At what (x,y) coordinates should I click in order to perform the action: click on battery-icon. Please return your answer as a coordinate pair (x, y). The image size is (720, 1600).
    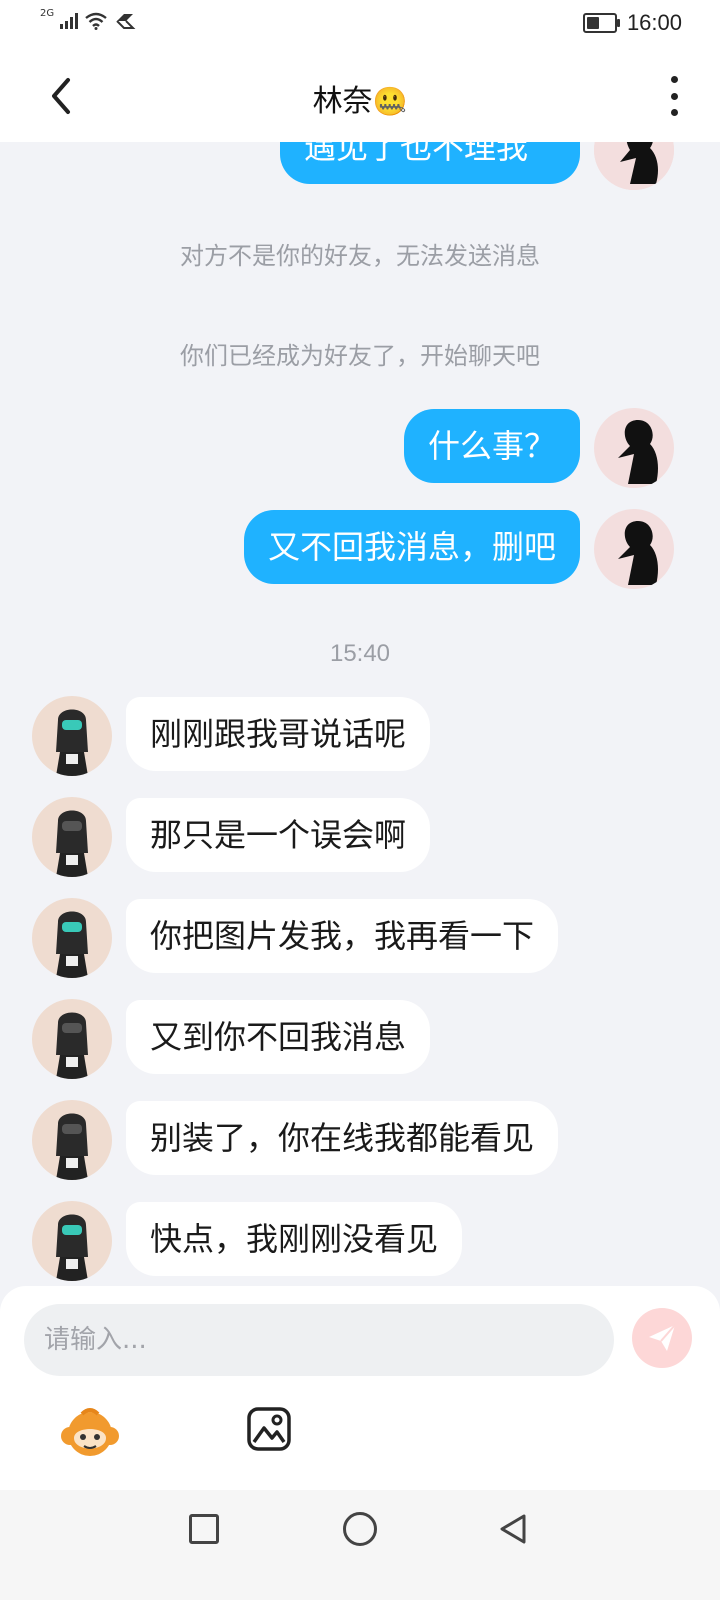
    Looking at the image, I should click on (601, 23).